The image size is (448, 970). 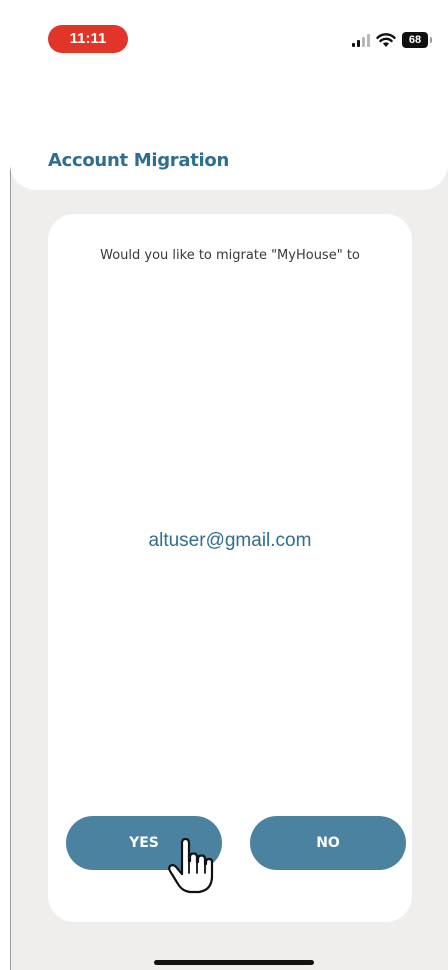 What do you see at coordinates (361, 40) in the screenshot?
I see `signal-icon` at bounding box center [361, 40].